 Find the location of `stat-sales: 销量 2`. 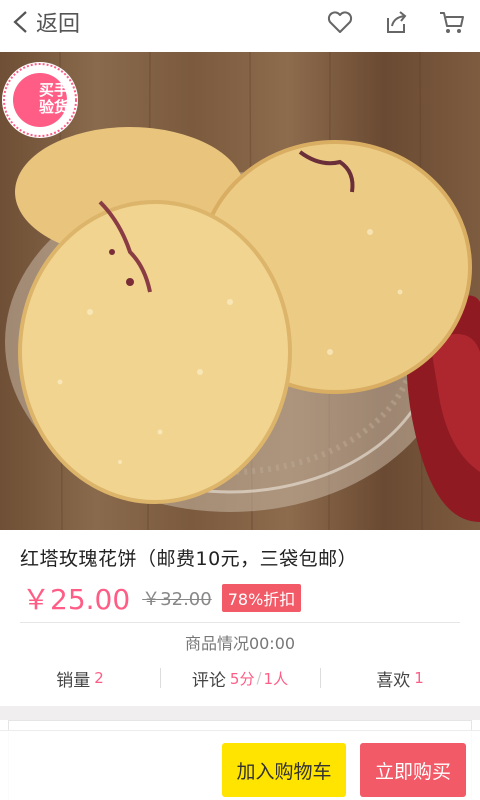

stat-sales: 销量 2 is located at coordinates (80, 678).